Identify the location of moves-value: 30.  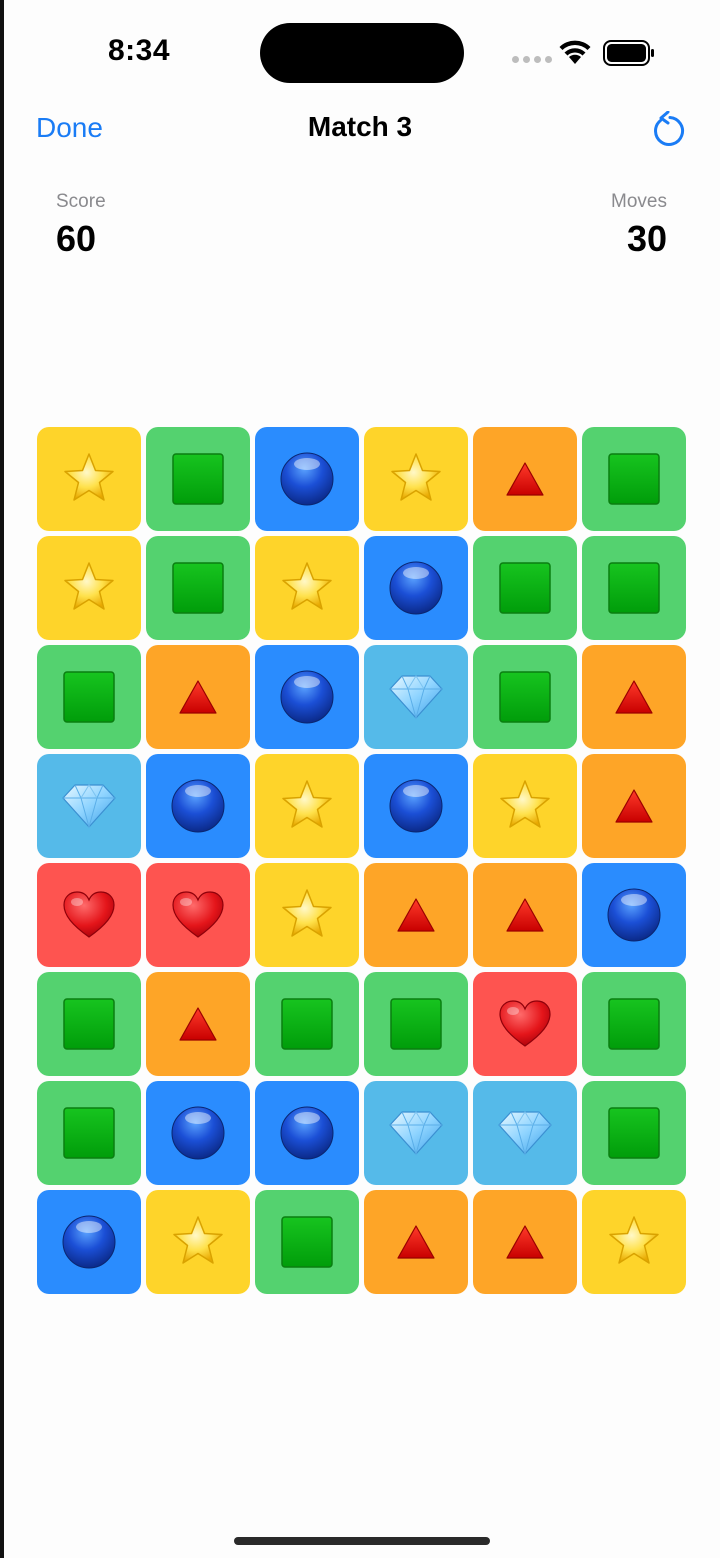
(646, 238).